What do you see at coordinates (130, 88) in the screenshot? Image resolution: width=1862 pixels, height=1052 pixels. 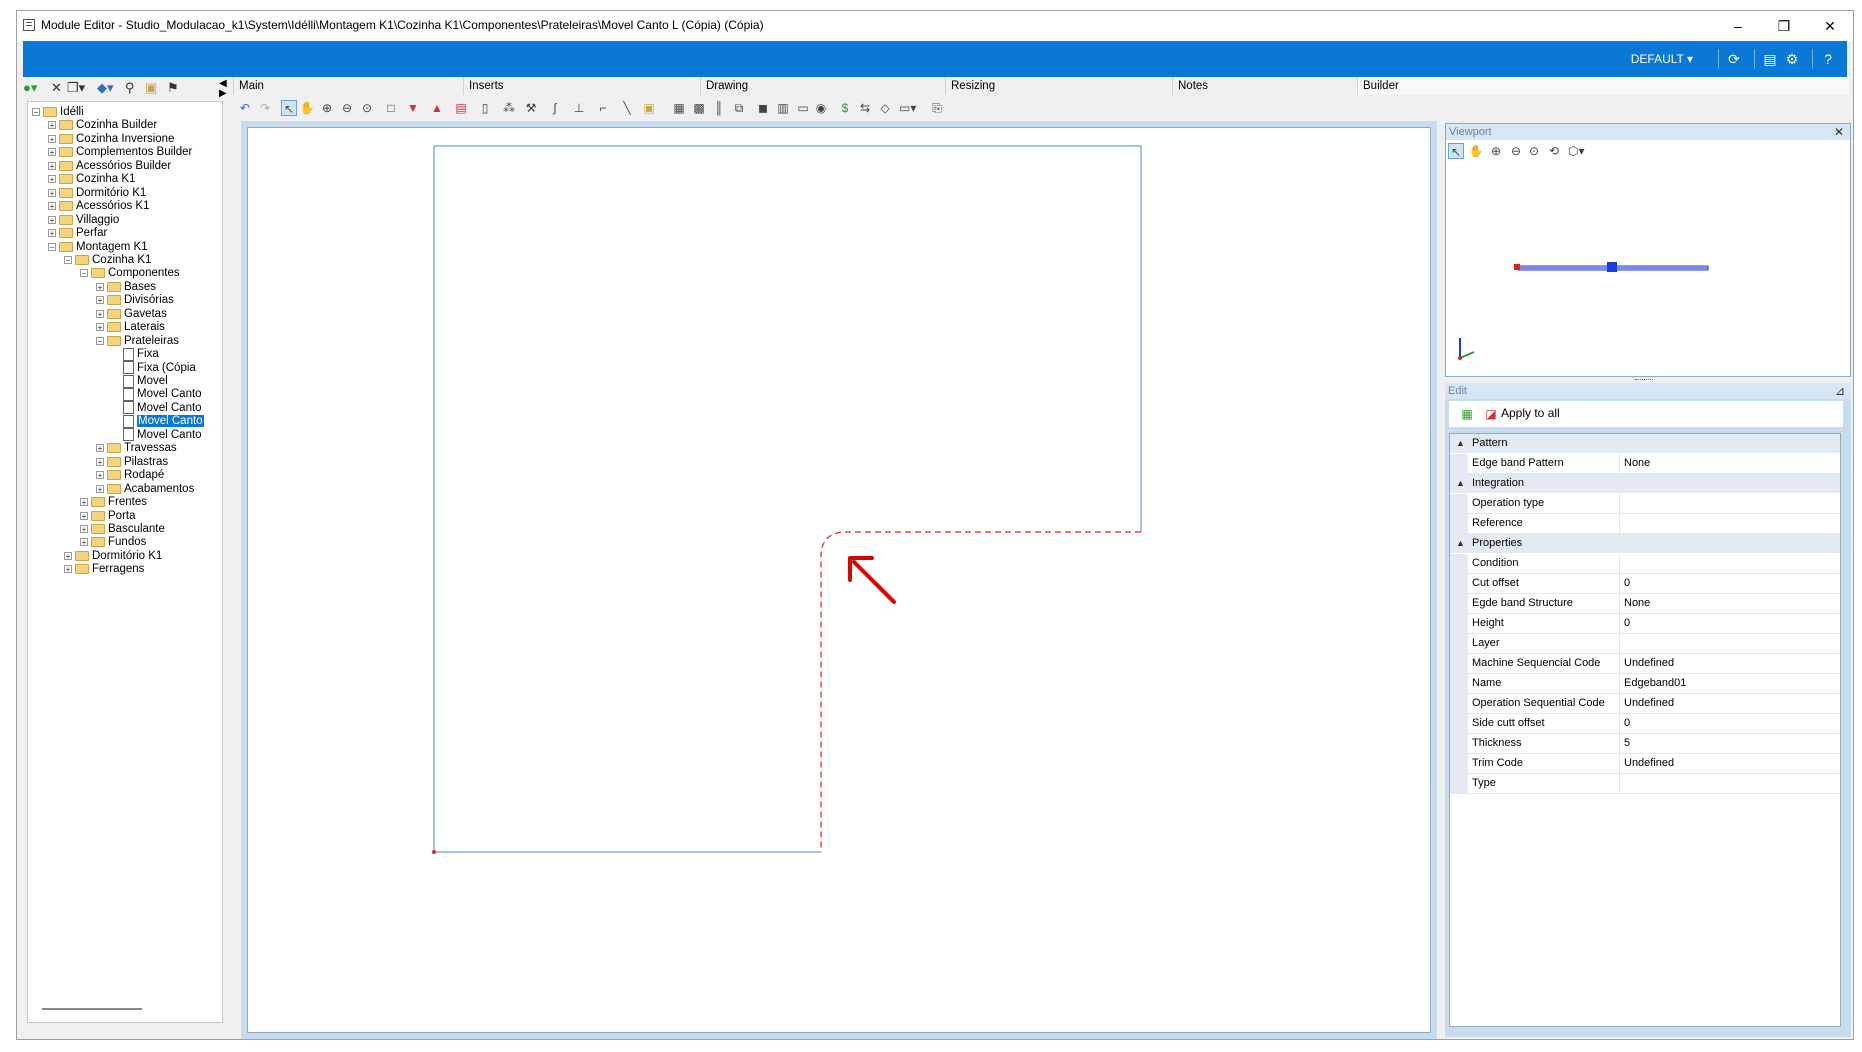 I see `search-icon: ⚲` at bounding box center [130, 88].